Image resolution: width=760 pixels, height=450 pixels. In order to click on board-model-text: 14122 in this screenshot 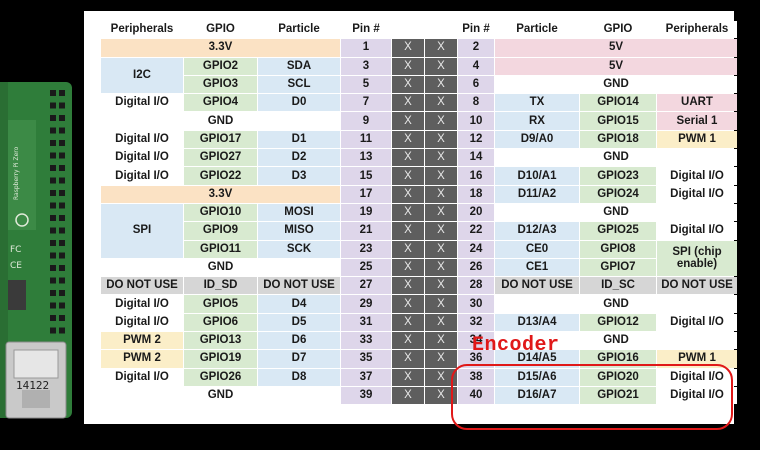, I will do `click(32, 385)`.